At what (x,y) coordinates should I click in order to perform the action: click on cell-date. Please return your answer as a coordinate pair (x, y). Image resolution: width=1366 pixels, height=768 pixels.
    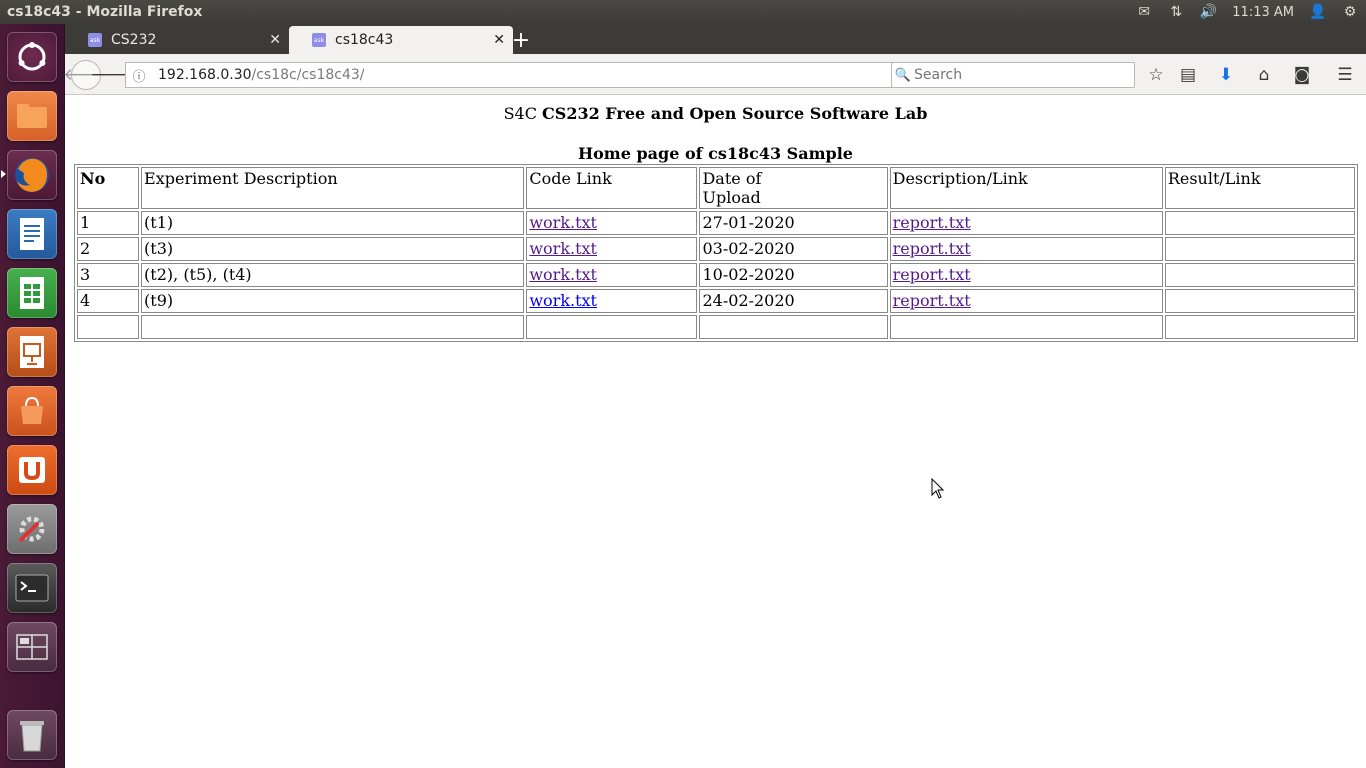
    Looking at the image, I should click on (793, 327).